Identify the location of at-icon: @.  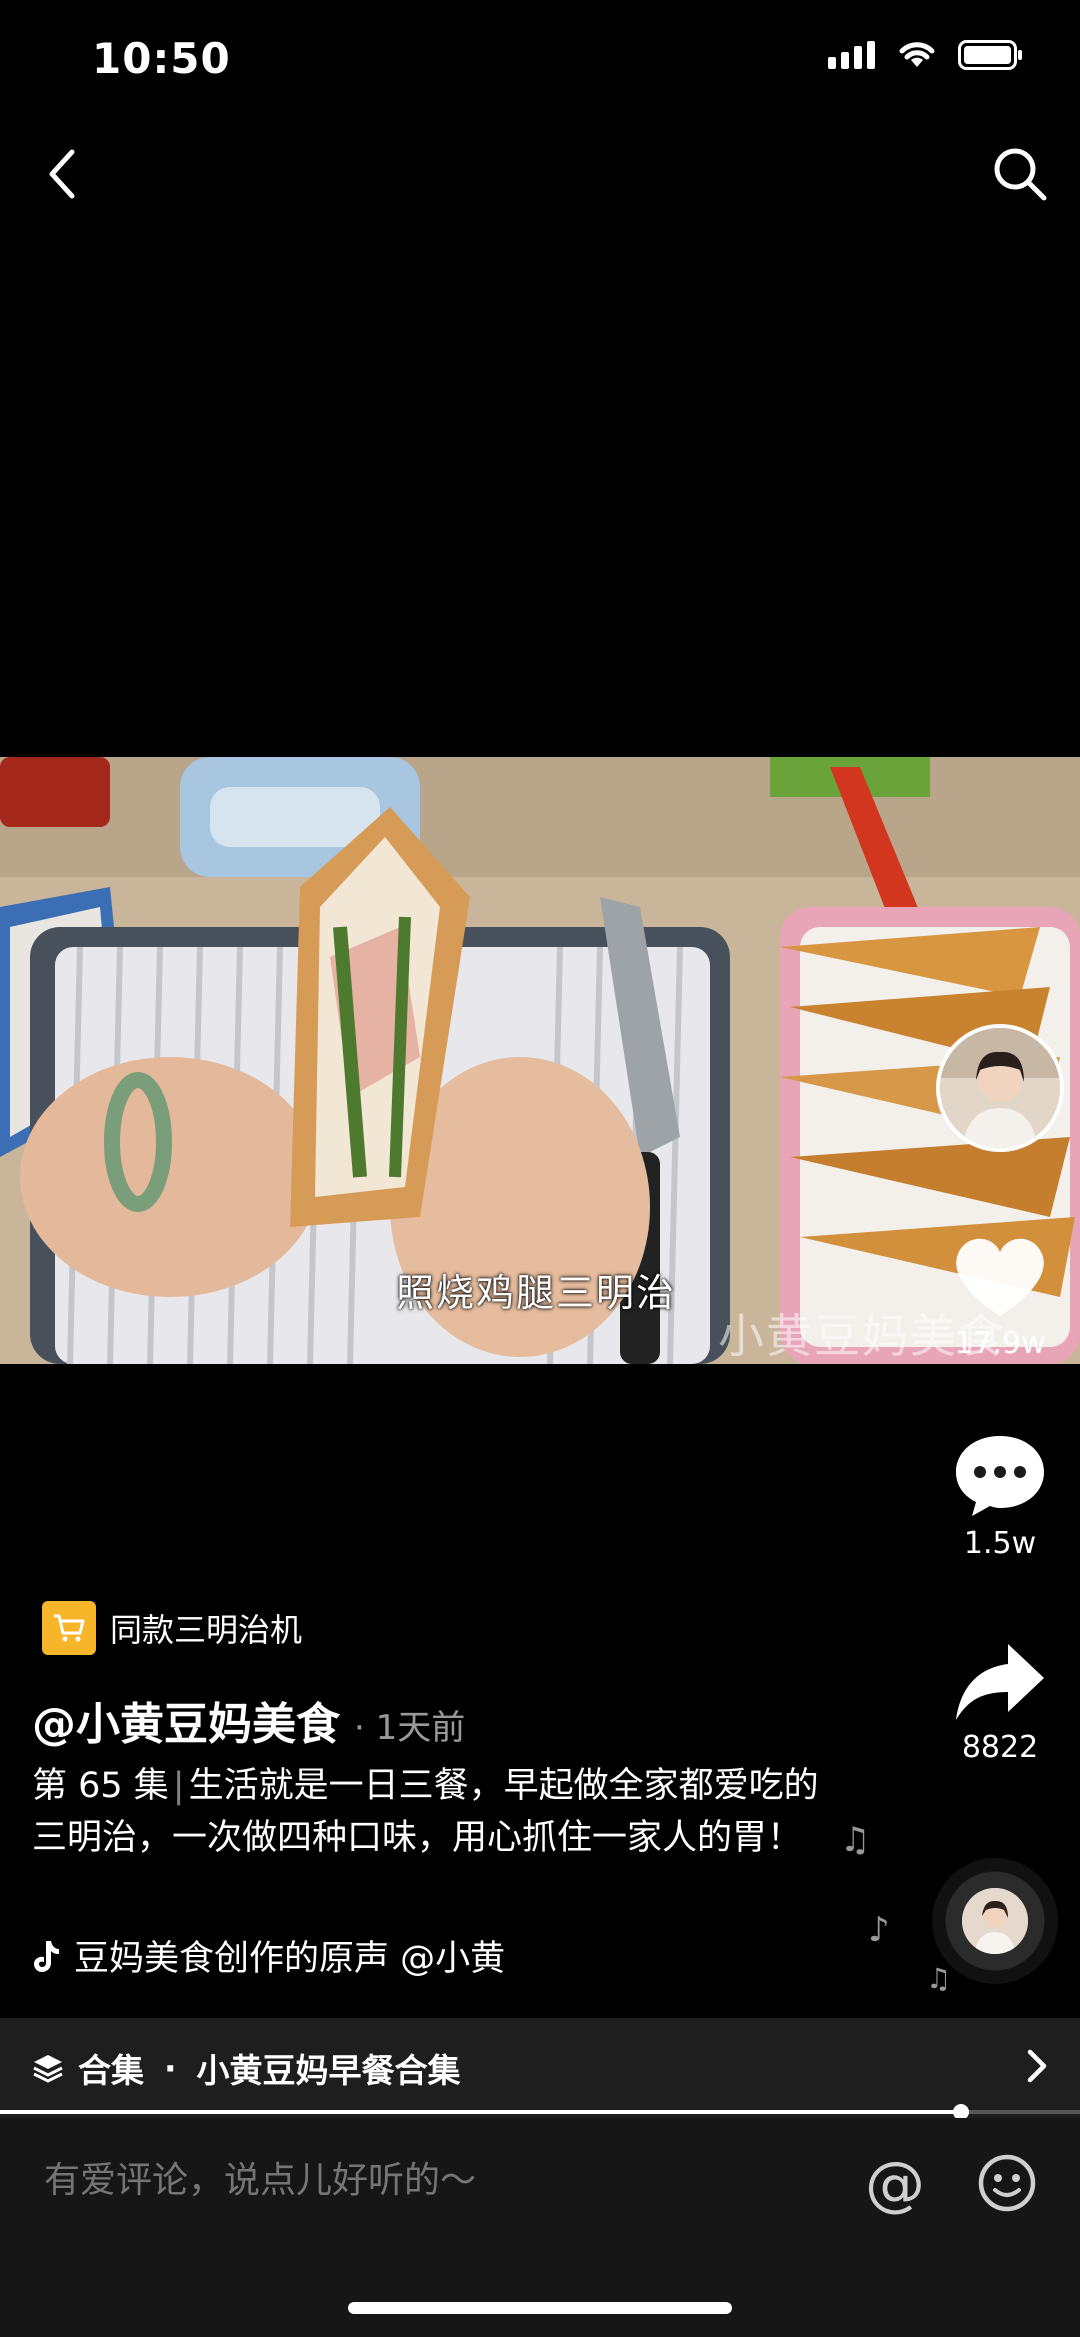
(895, 2184).